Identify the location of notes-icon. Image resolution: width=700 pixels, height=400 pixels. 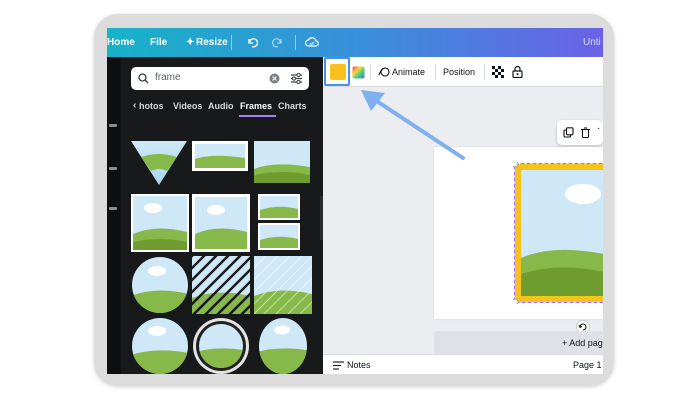
(338, 365).